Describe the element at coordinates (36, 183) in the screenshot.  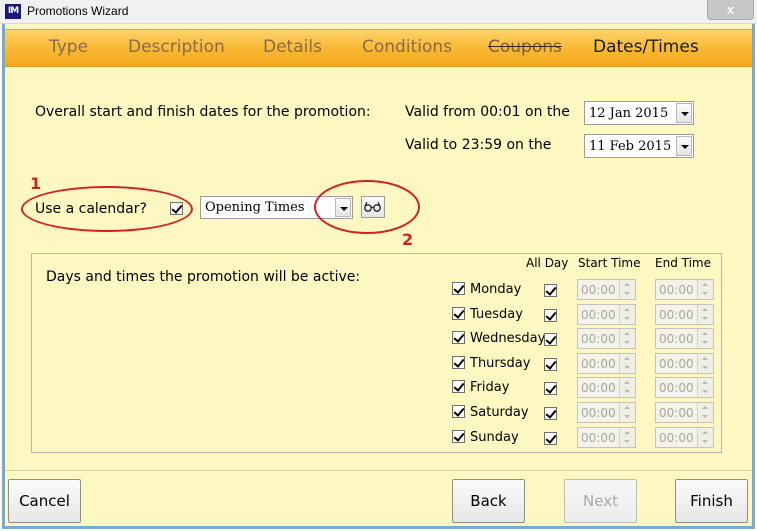
I see `annotation-number-1: 1` at that location.